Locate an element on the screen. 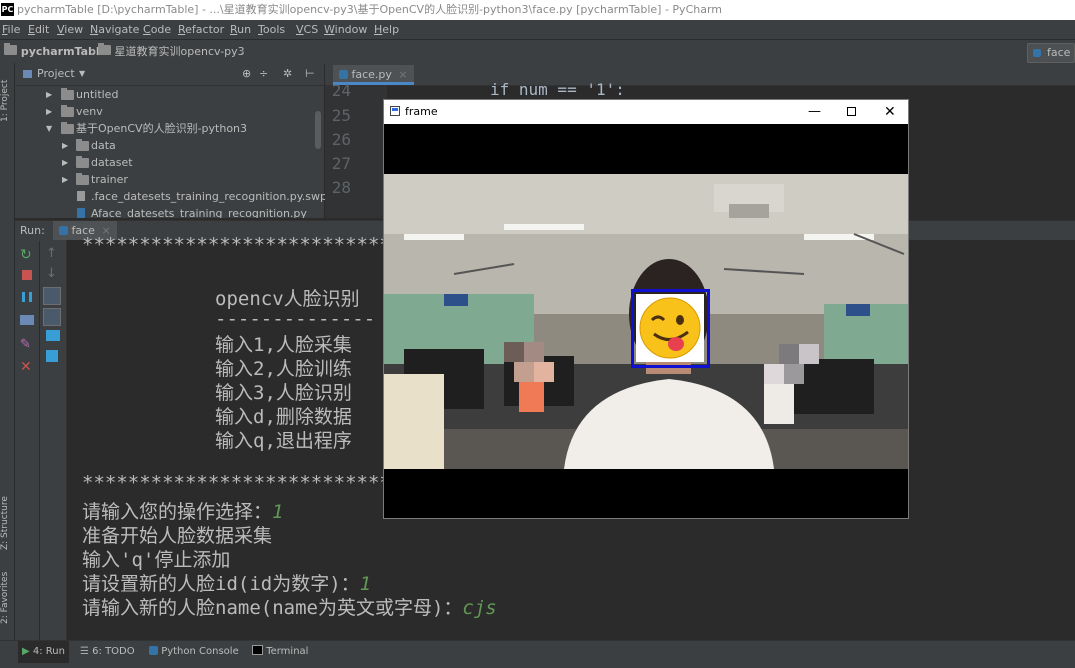 The image size is (1075, 668). window-icon is located at coordinates (395, 111).